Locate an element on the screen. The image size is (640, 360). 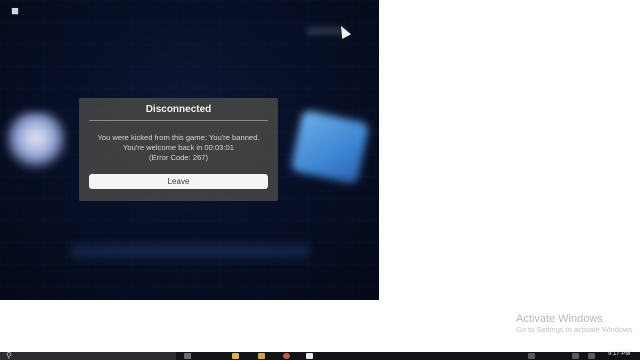
roblox-taskbar-icon is located at coordinates (309, 356).